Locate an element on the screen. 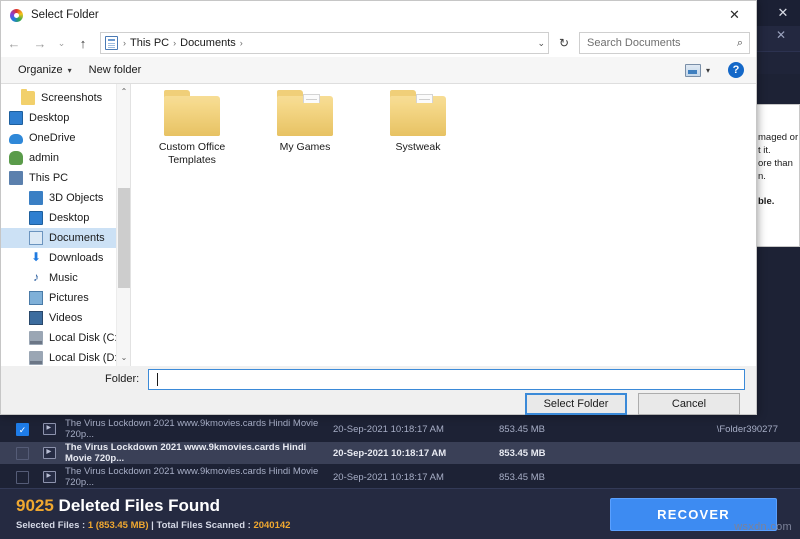 Image resolution: width=800 pixels, height=539 pixels. address-bar: › This PC › Documents › ⌄ is located at coordinates (324, 43).